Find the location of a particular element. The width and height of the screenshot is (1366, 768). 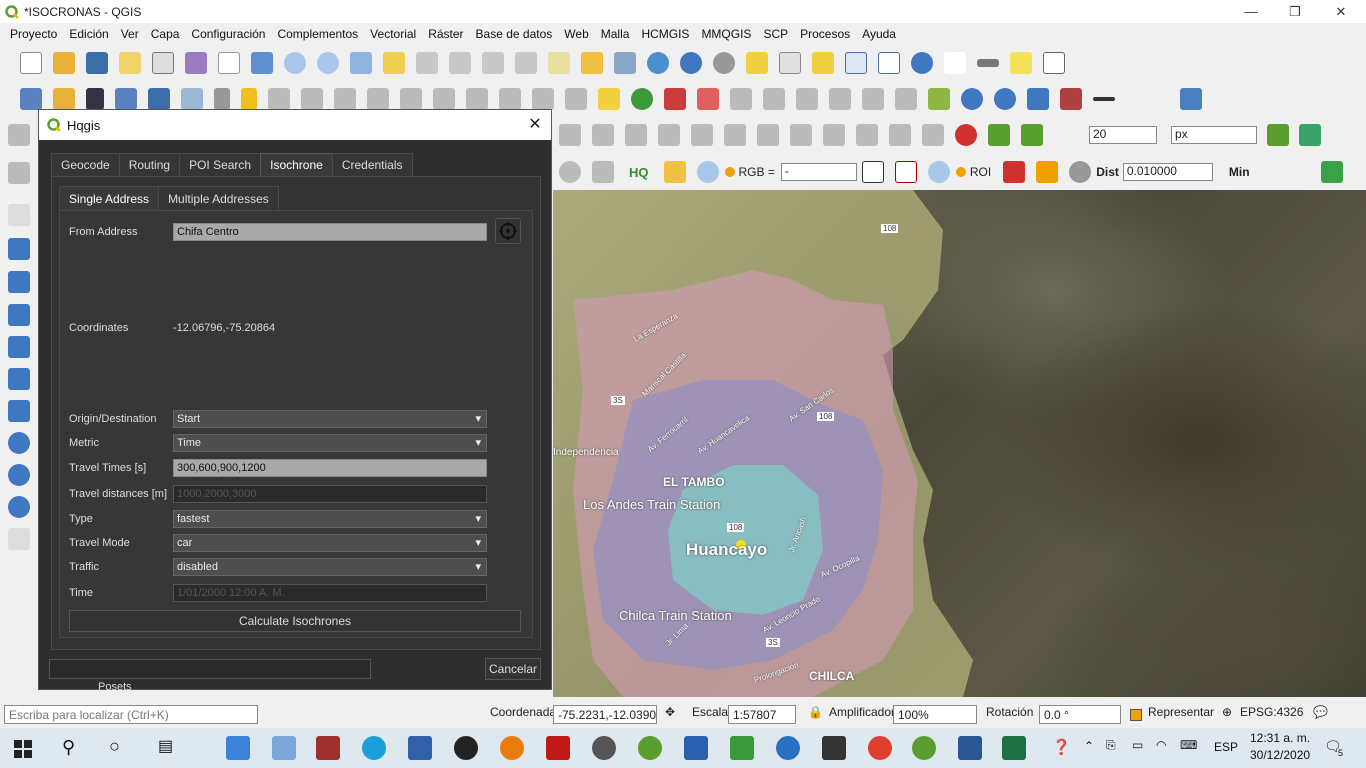

toolbox-gear-icon is located at coordinates (921, 63).